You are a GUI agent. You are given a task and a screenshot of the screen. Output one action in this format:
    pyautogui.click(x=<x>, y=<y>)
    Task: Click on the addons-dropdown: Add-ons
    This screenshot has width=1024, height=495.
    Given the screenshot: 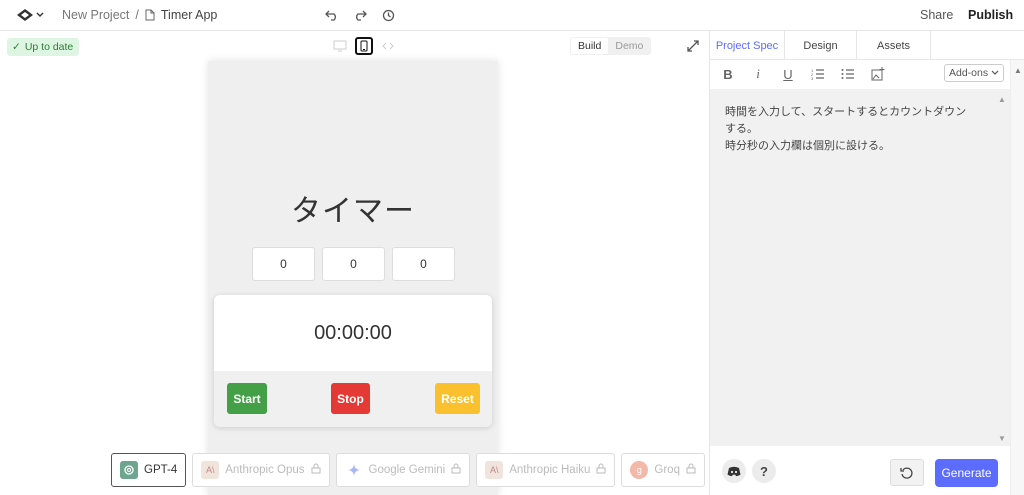 What is the action you would take?
    pyautogui.click(x=974, y=73)
    